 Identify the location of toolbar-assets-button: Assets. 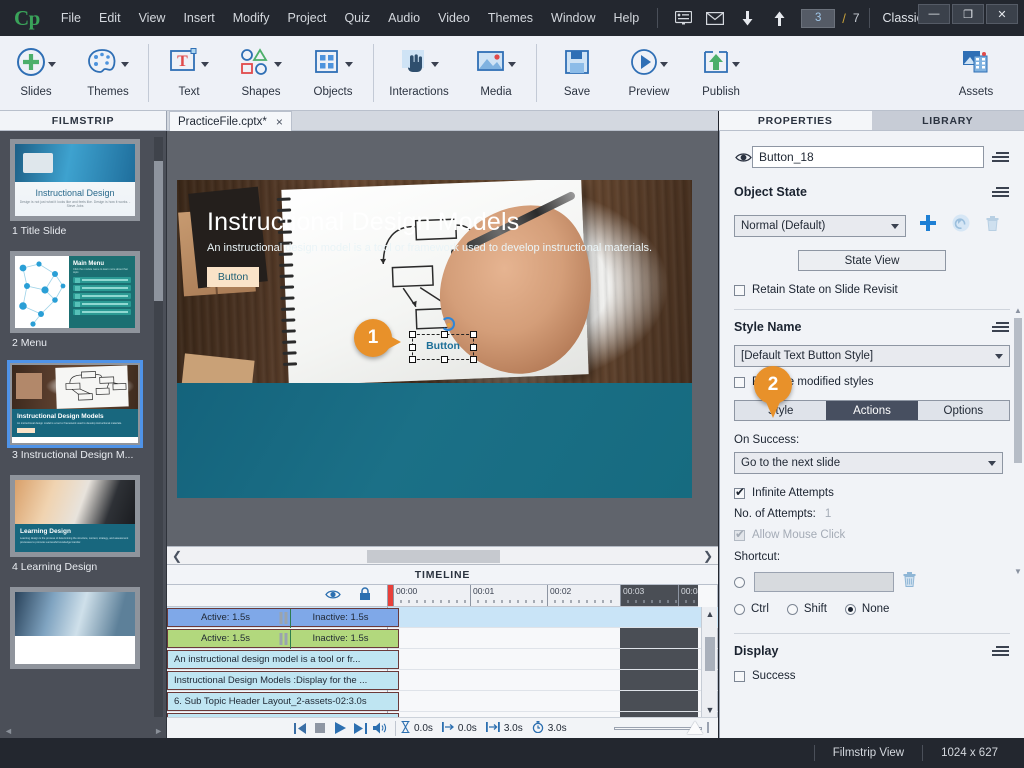
(976, 73).